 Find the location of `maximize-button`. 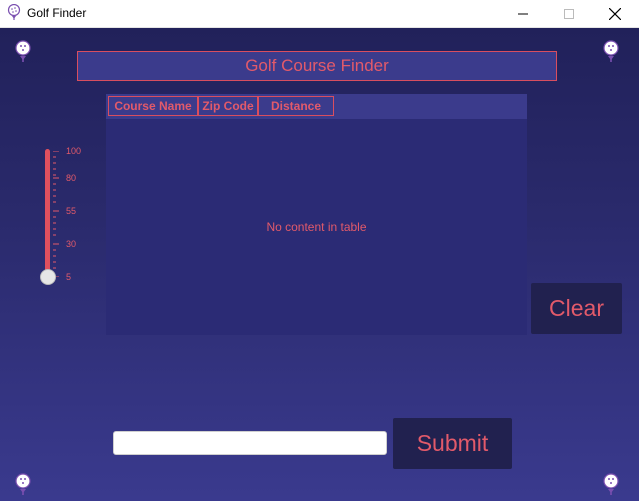

maximize-button is located at coordinates (569, 13).